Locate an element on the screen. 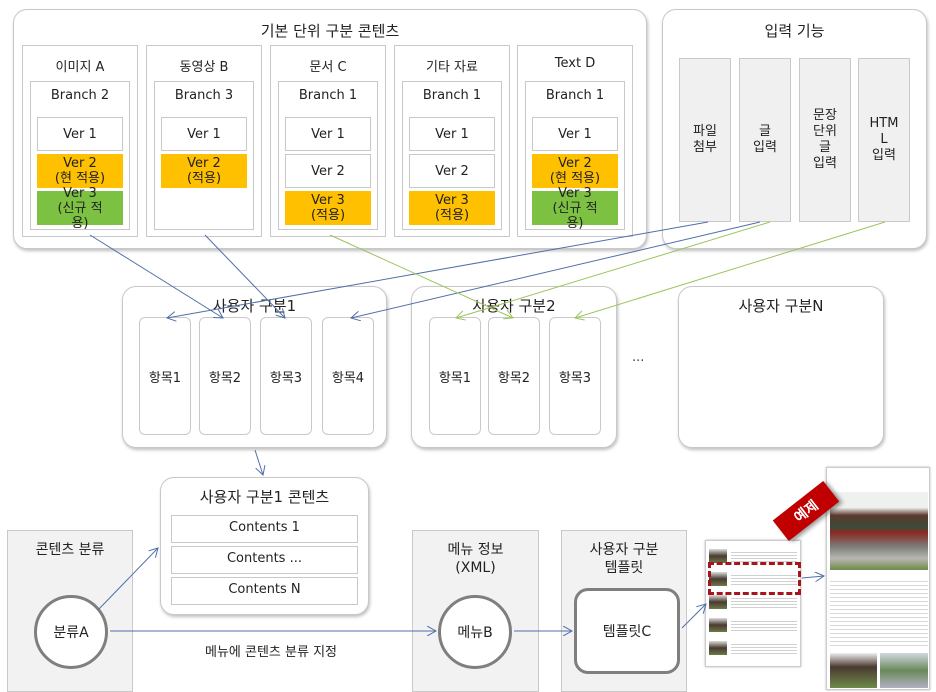  branch-box: Branch 1 Ver 1 Ver 2 (현 적용) Ver 3 (신규 적 용) is located at coordinates (575, 156).